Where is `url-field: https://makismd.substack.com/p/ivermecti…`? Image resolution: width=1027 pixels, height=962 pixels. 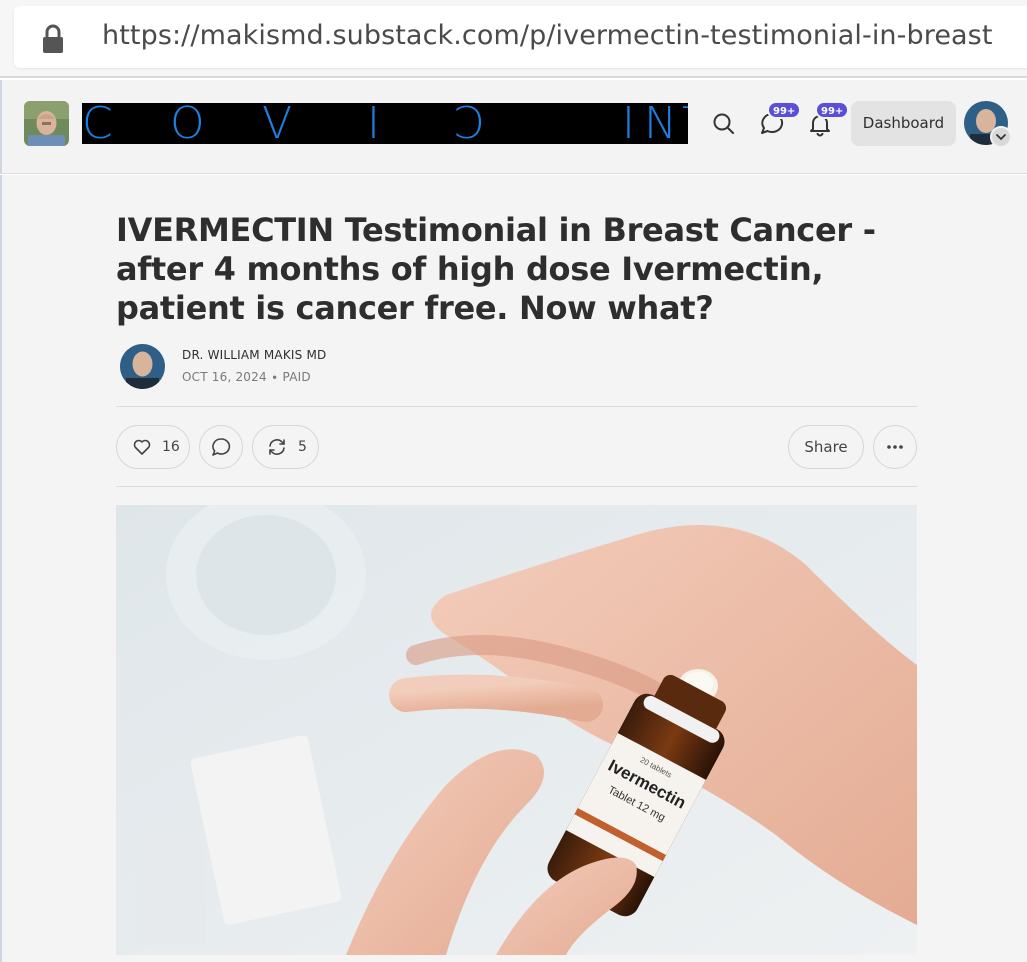
url-field: https://makismd.substack.com/p/ivermecti… is located at coordinates (520, 37).